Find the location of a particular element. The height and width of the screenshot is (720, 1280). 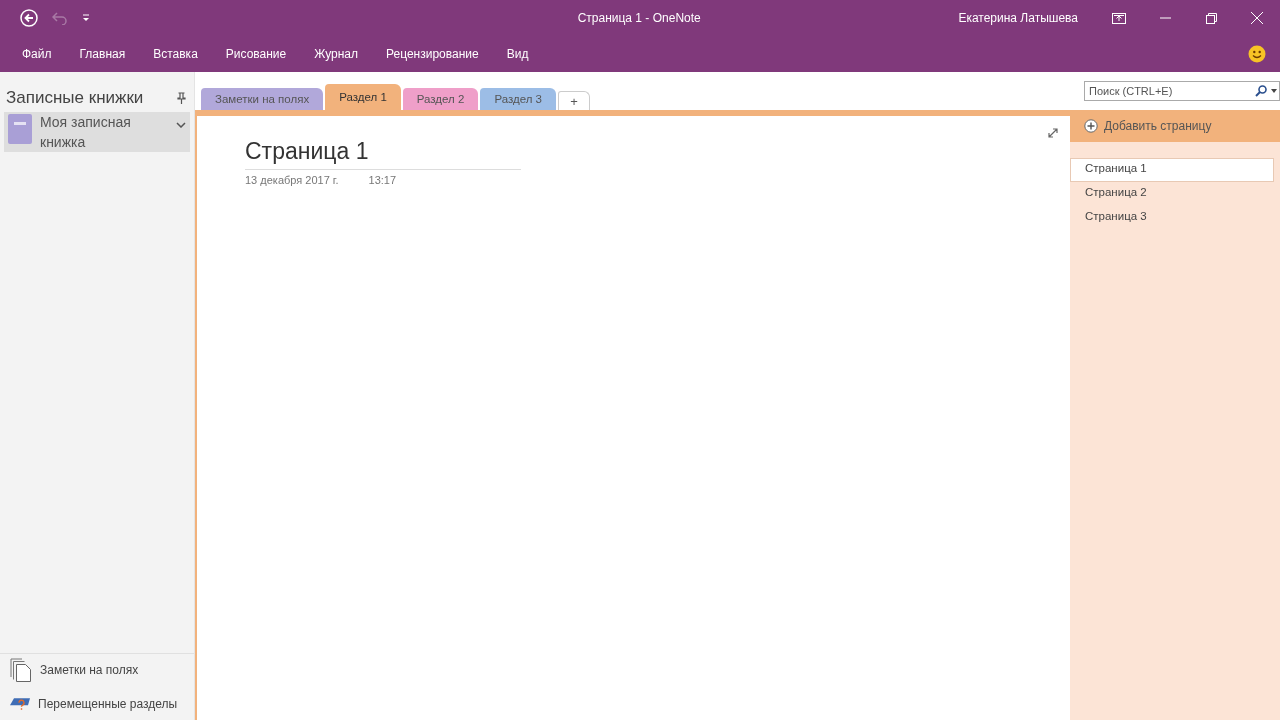

add-page-button: Добавить страницу is located at coordinates (1175, 126).